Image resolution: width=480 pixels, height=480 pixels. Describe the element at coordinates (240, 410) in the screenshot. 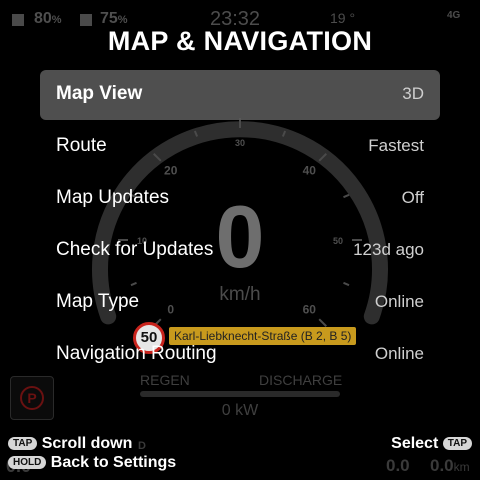

I see `power-value: 0 kW` at that location.